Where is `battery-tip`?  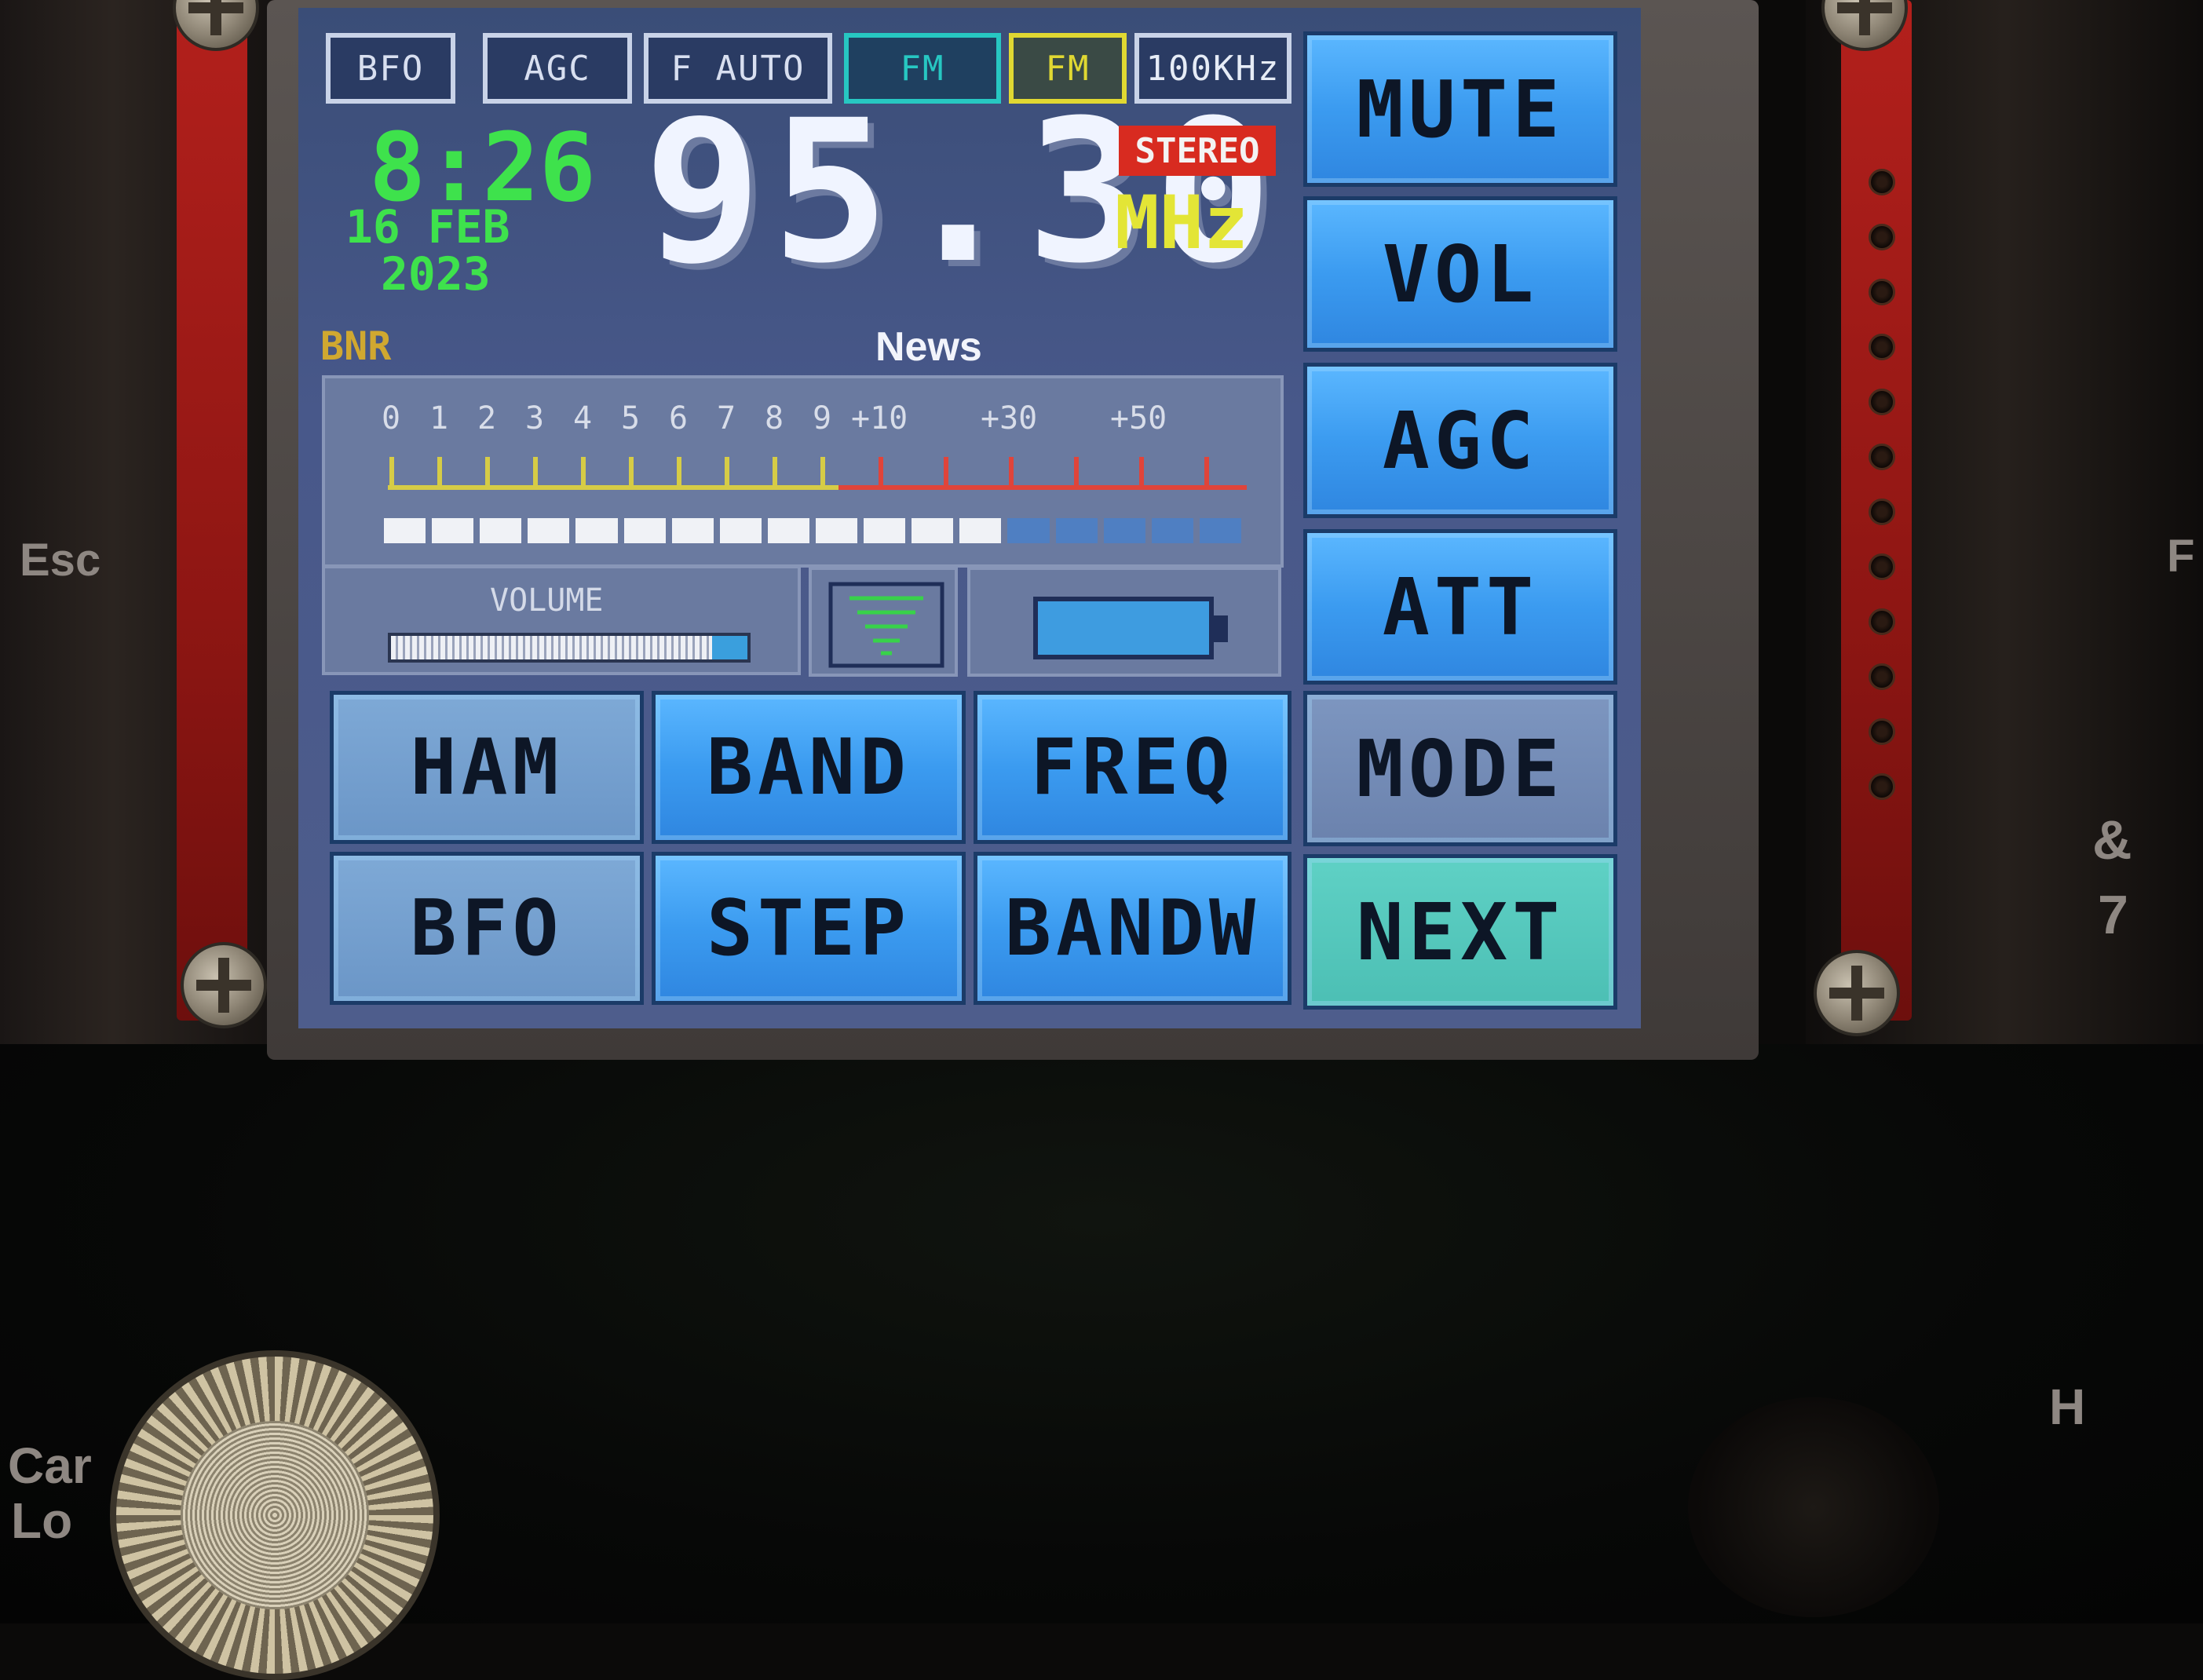
battery-tip is located at coordinates (1220, 628).